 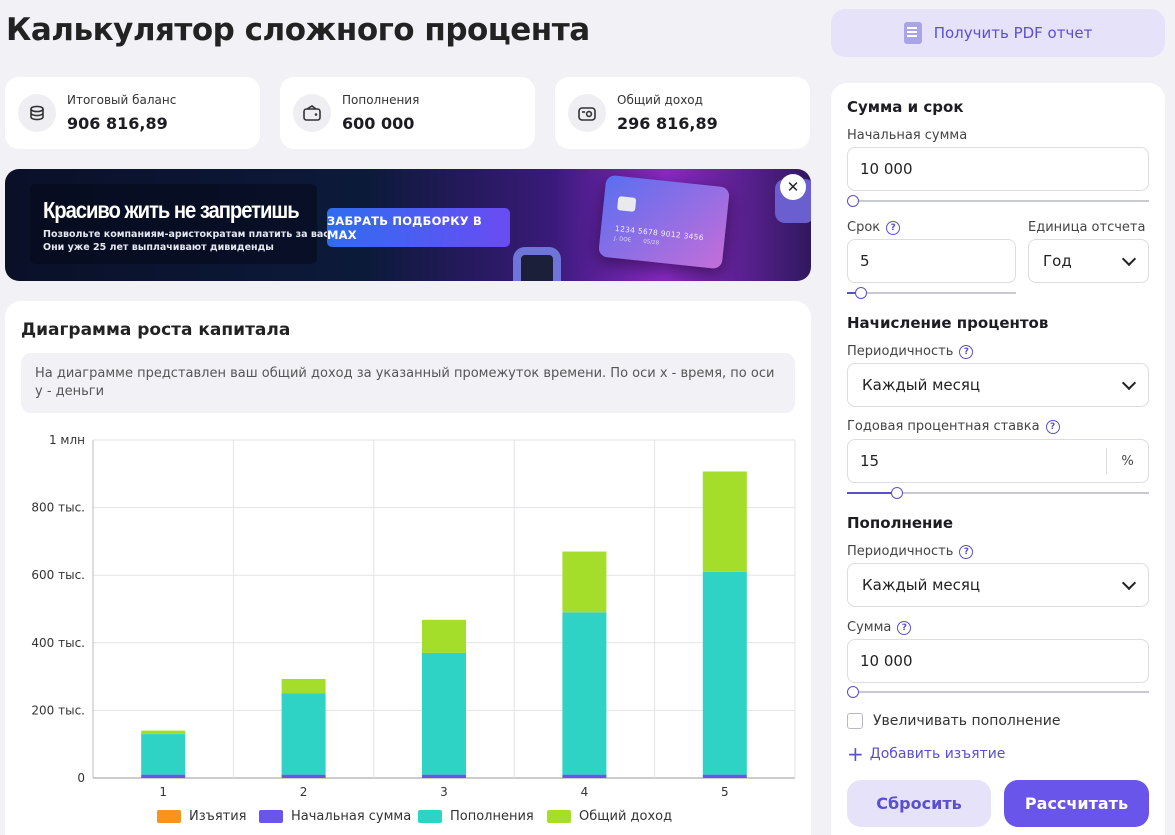 I want to click on stat-value: 906 816,89, so click(x=117, y=123).